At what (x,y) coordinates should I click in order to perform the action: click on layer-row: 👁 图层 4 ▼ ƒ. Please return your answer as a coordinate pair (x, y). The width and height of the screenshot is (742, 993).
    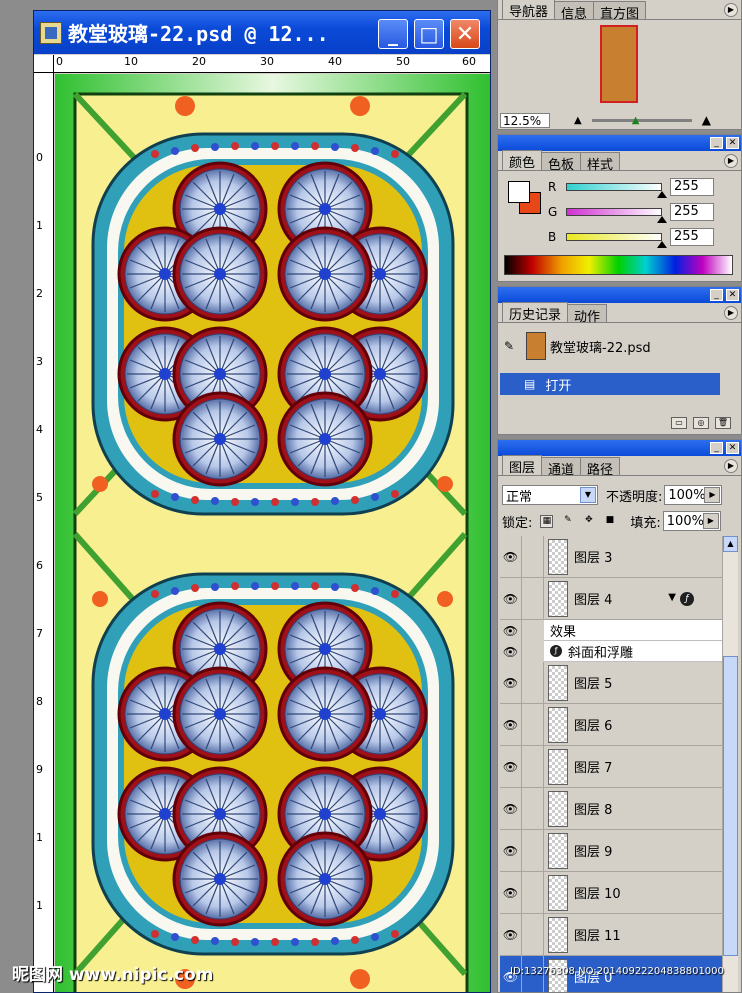
    Looking at the image, I should click on (611, 598).